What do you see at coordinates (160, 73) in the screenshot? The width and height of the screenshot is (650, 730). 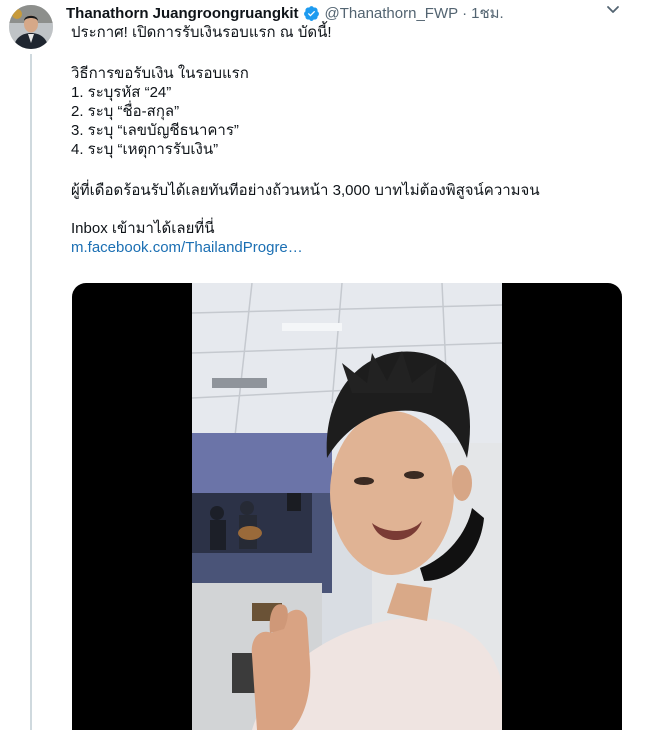 I see `instructions-heading: วิธีการขอรับเงิน ในรอบแรก` at bounding box center [160, 73].